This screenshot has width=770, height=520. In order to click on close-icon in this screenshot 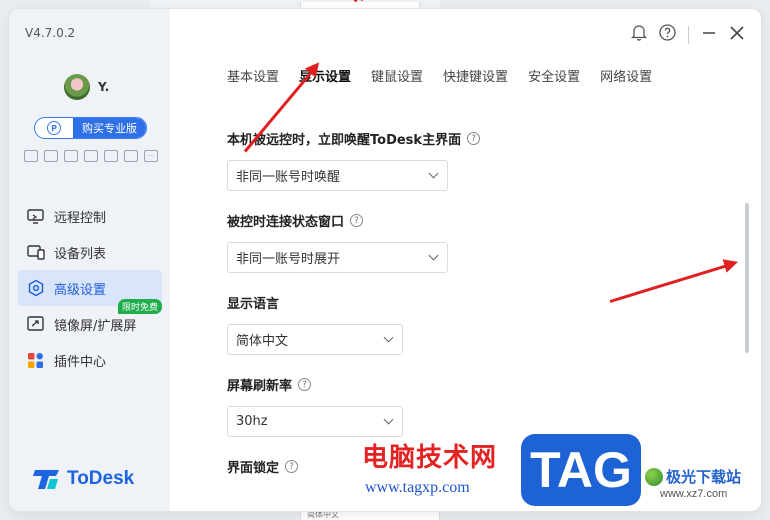, I will do `click(737, 35)`.